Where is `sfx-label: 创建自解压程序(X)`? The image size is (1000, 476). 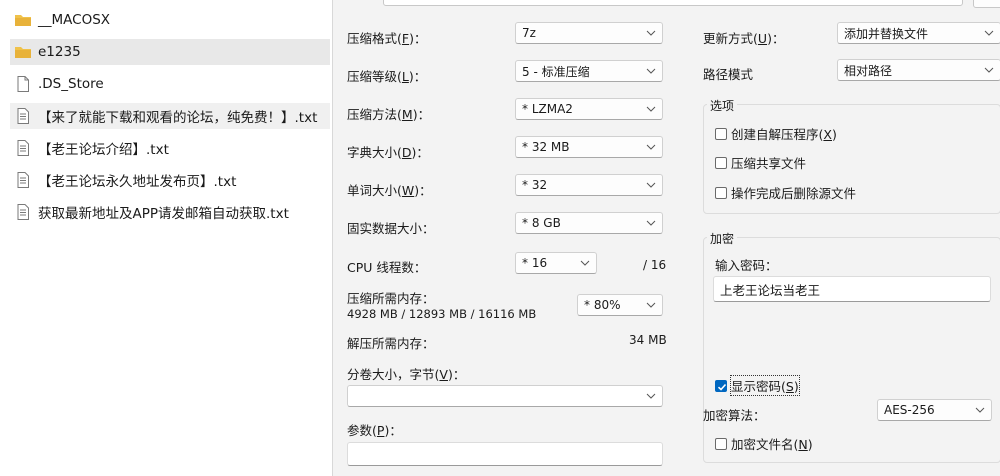 sfx-label: 创建自解压程序(X) is located at coordinates (784, 134).